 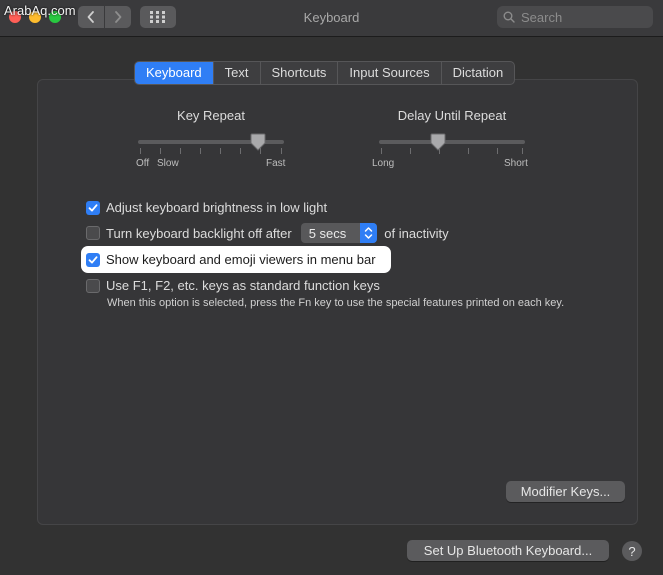 I want to click on function-keys-checkbox, so click(x=93, y=285).